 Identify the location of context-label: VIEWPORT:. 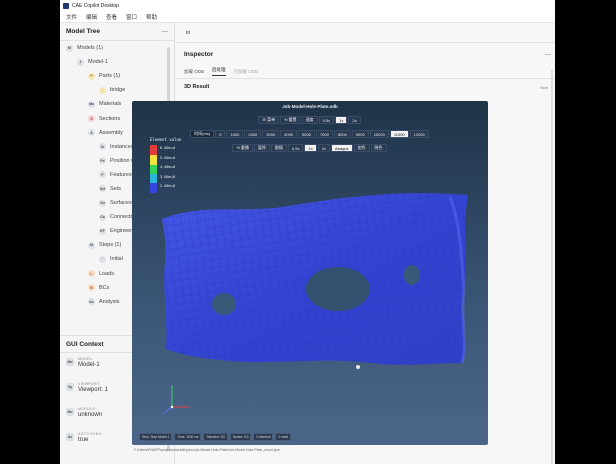
(89, 384).